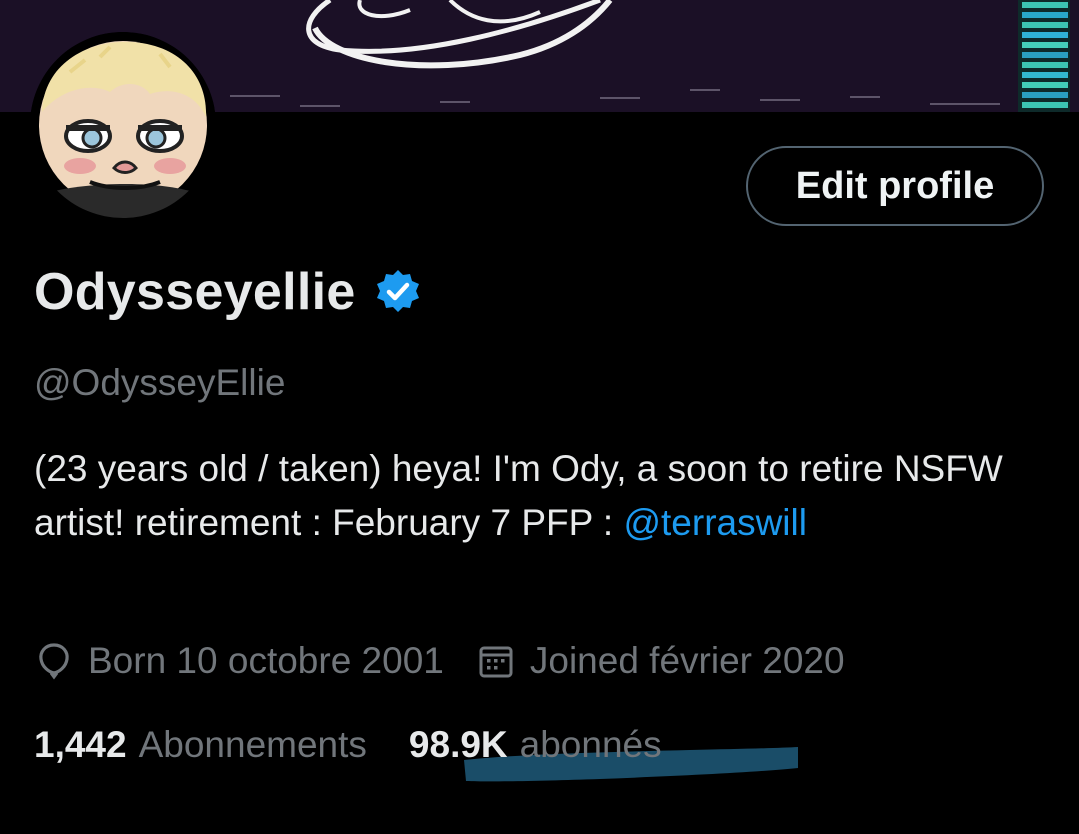  I want to click on avatar-image, so click(123, 125).